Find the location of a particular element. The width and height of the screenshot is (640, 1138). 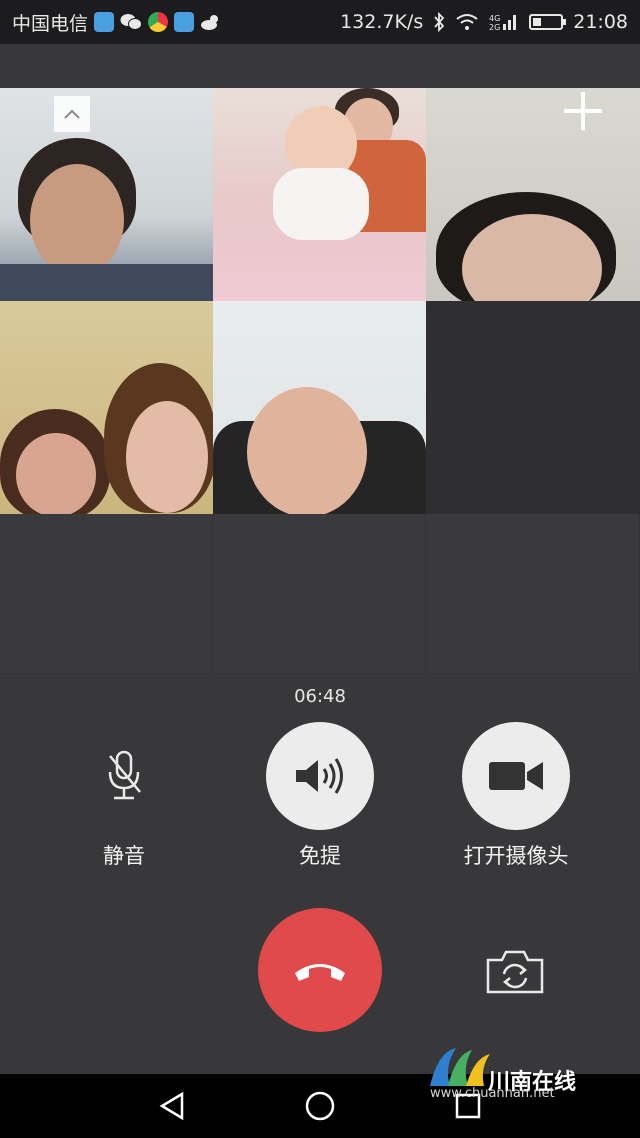

status-left: 中国电信 is located at coordinates (117, 22).